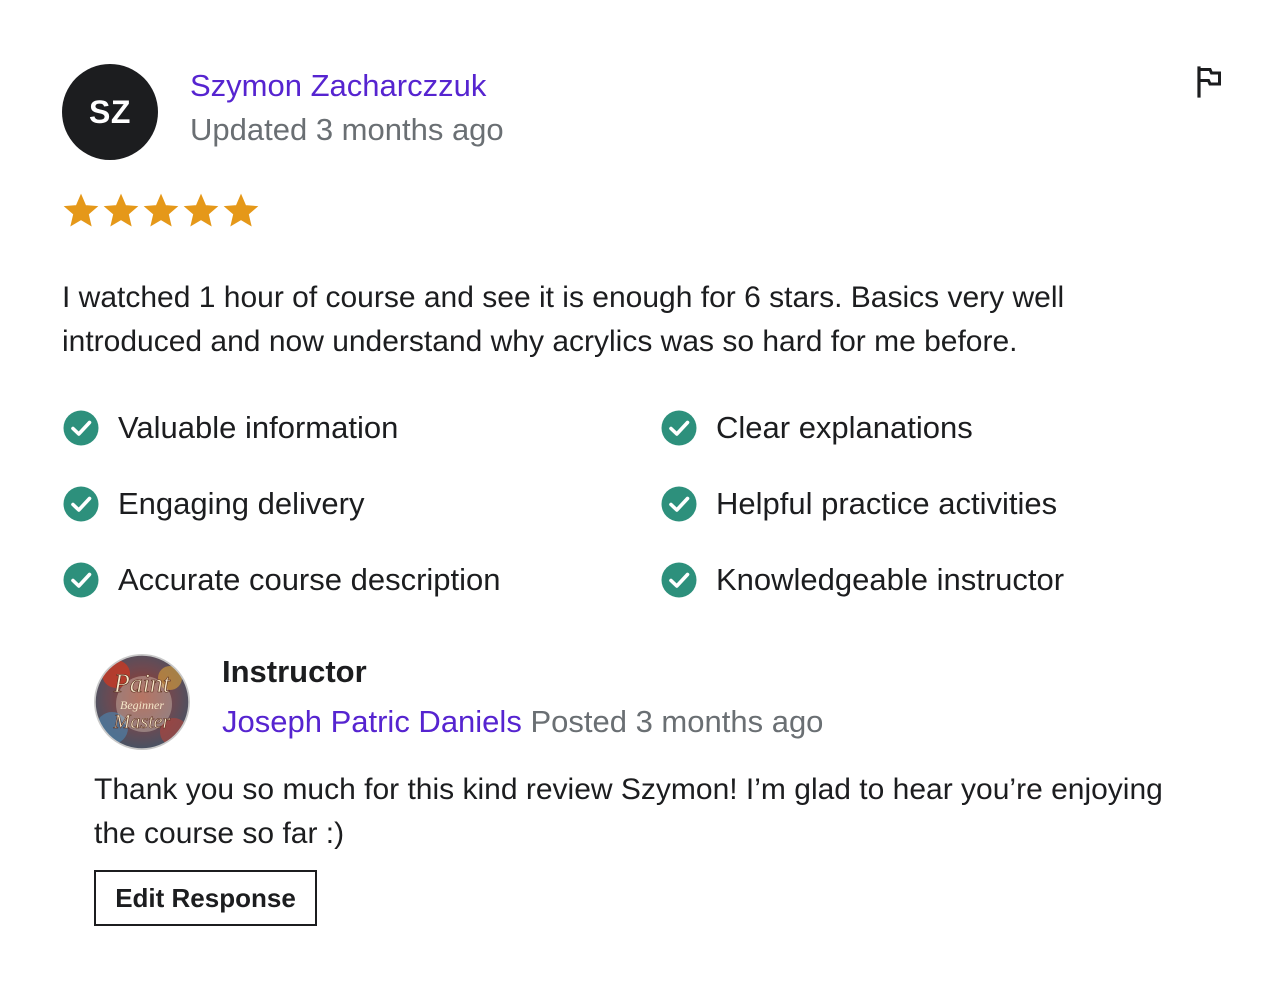 The height and width of the screenshot is (986, 1286). I want to click on review-tag: Clear explanations, so click(910, 428).